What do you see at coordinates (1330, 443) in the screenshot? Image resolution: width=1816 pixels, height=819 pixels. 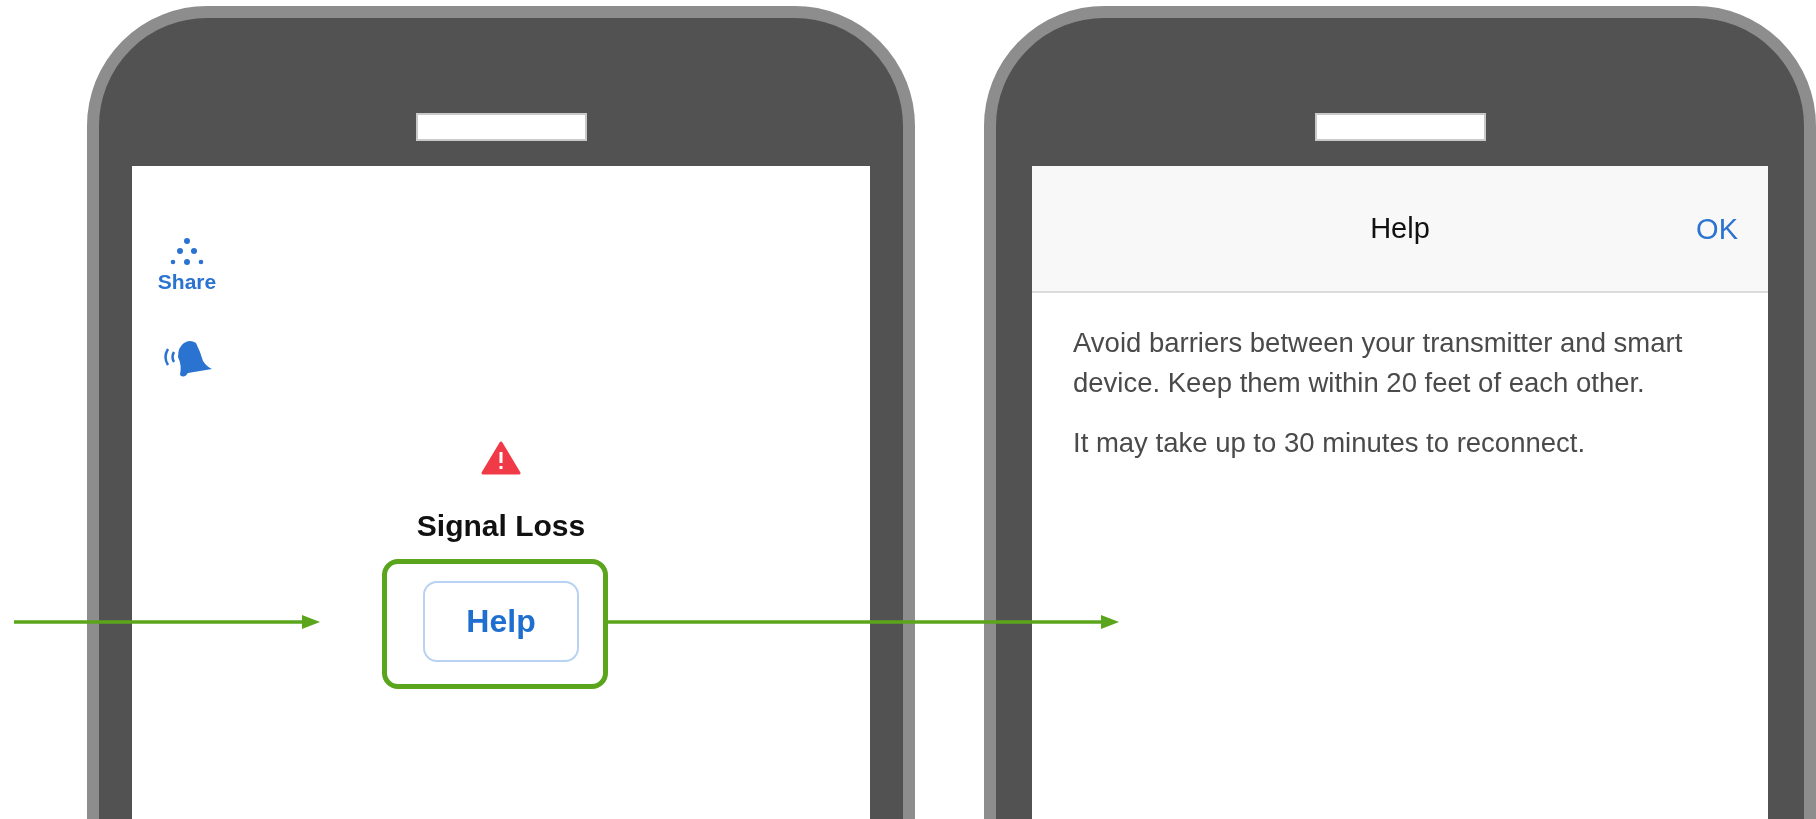 I see `help-text: It may take up to 30 minutes to reconnect.` at bounding box center [1330, 443].